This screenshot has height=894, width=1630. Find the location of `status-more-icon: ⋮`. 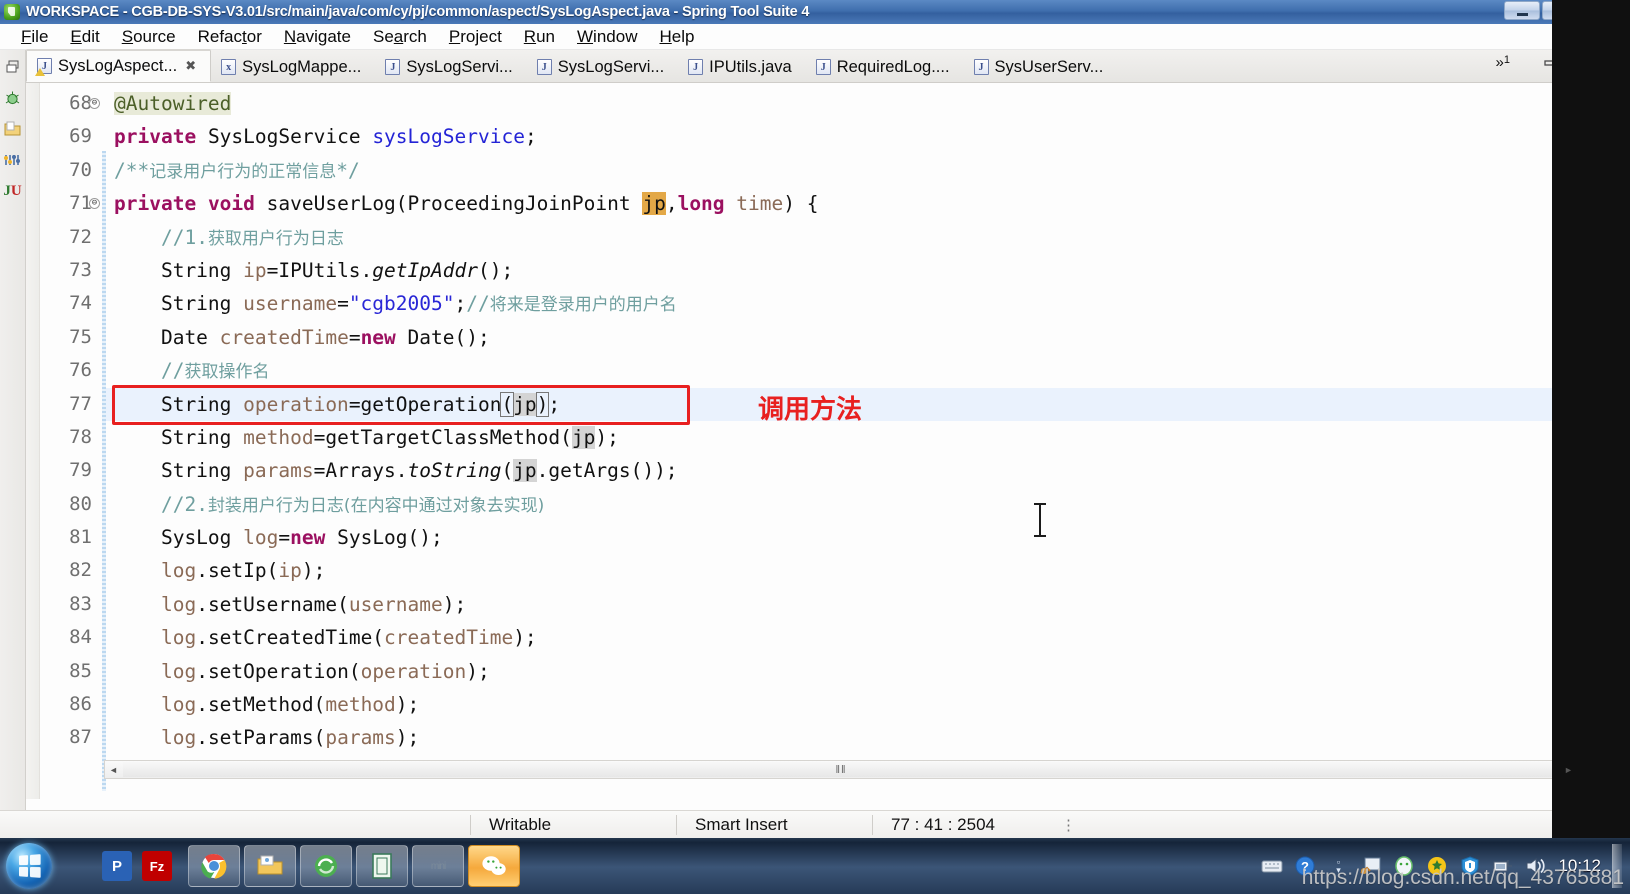

status-more-icon: ⋮ is located at coordinates (1068, 825).